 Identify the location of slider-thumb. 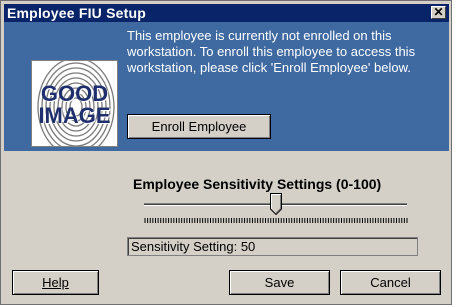
(275, 204).